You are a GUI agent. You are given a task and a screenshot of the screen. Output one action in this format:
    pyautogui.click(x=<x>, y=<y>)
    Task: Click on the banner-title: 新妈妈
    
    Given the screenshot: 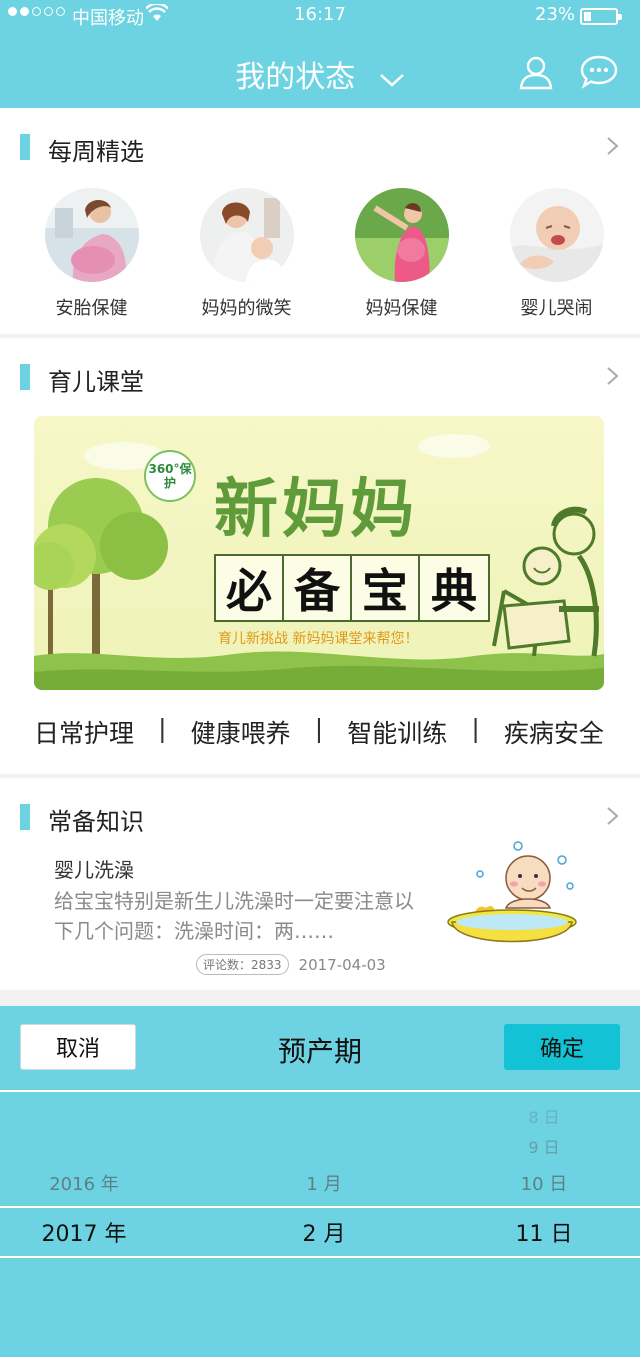 What is the action you would take?
    pyautogui.click(x=316, y=509)
    